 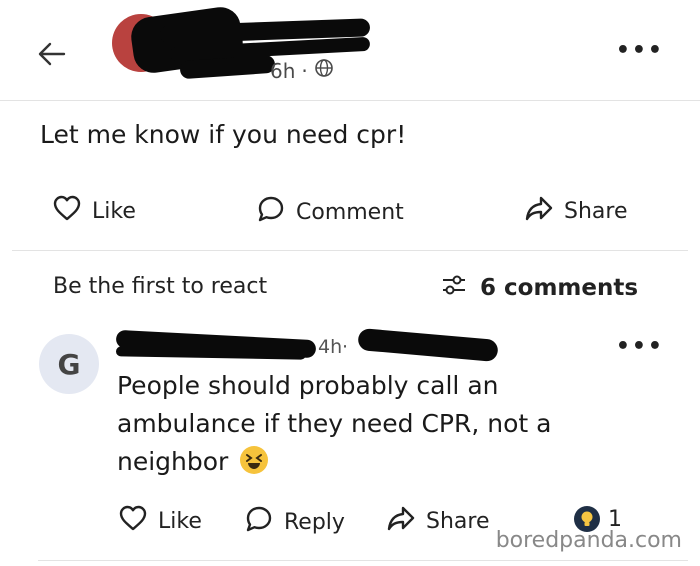 I want to click on comments-count: 6 comments, so click(x=559, y=288).